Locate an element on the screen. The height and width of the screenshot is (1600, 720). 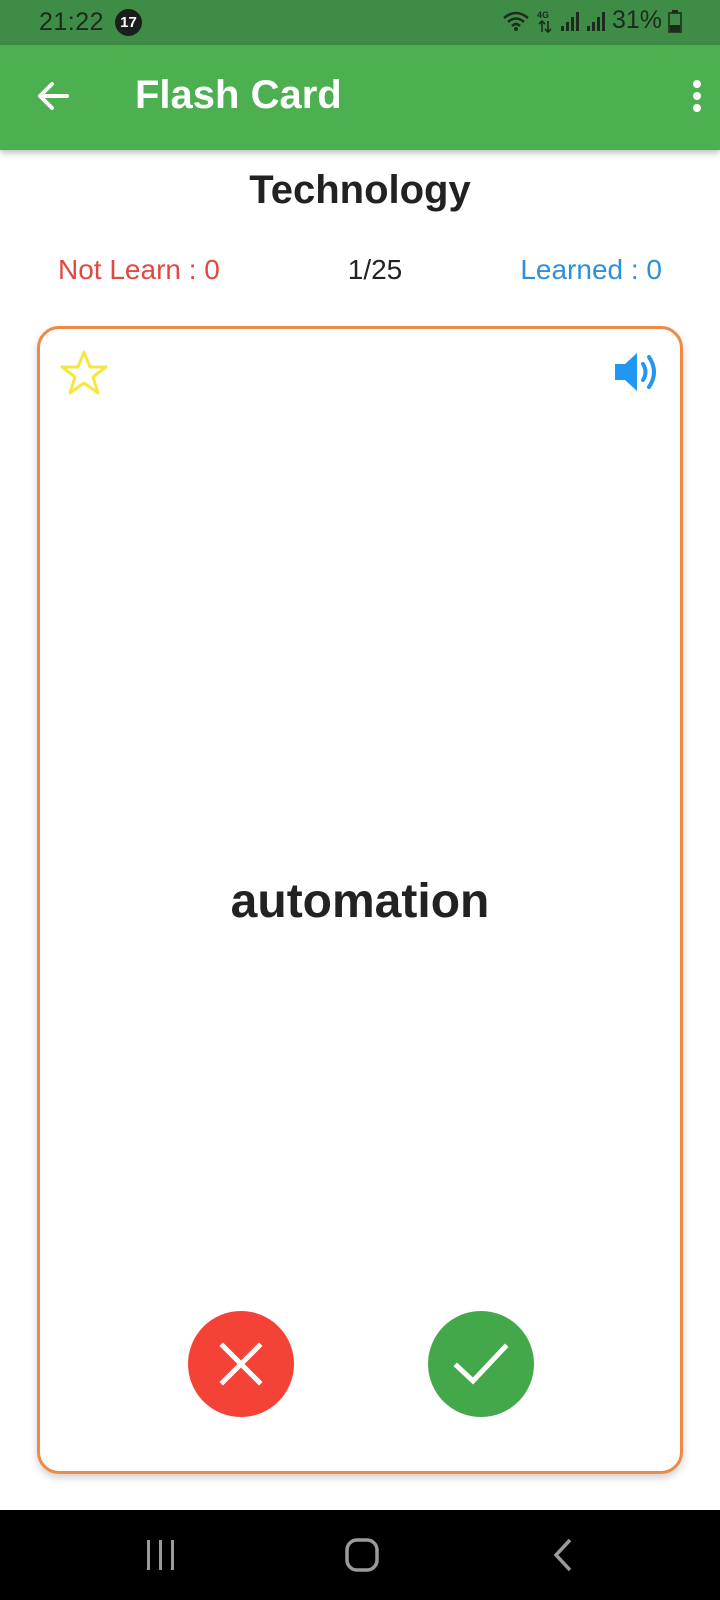
check-icon is located at coordinates (481, 1364).